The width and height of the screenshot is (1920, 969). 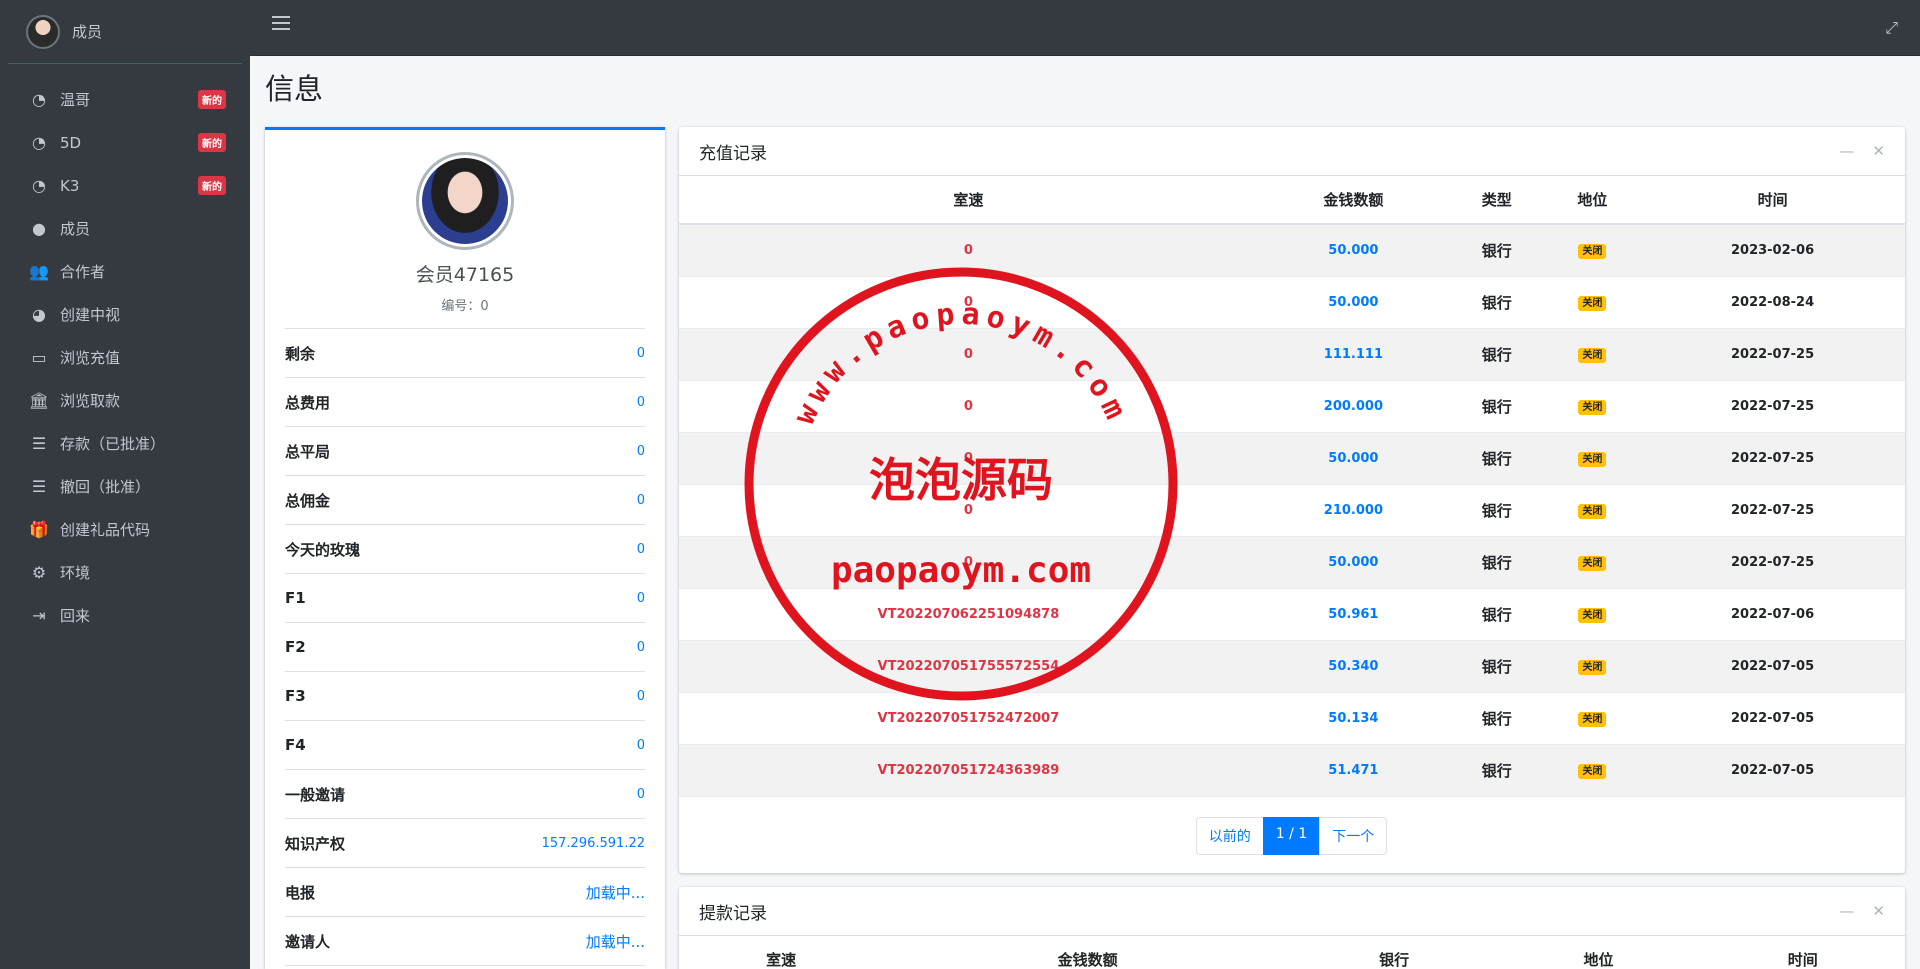 I want to click on card-header: 充值记录 — ✕, so click(x=1292, y=151).